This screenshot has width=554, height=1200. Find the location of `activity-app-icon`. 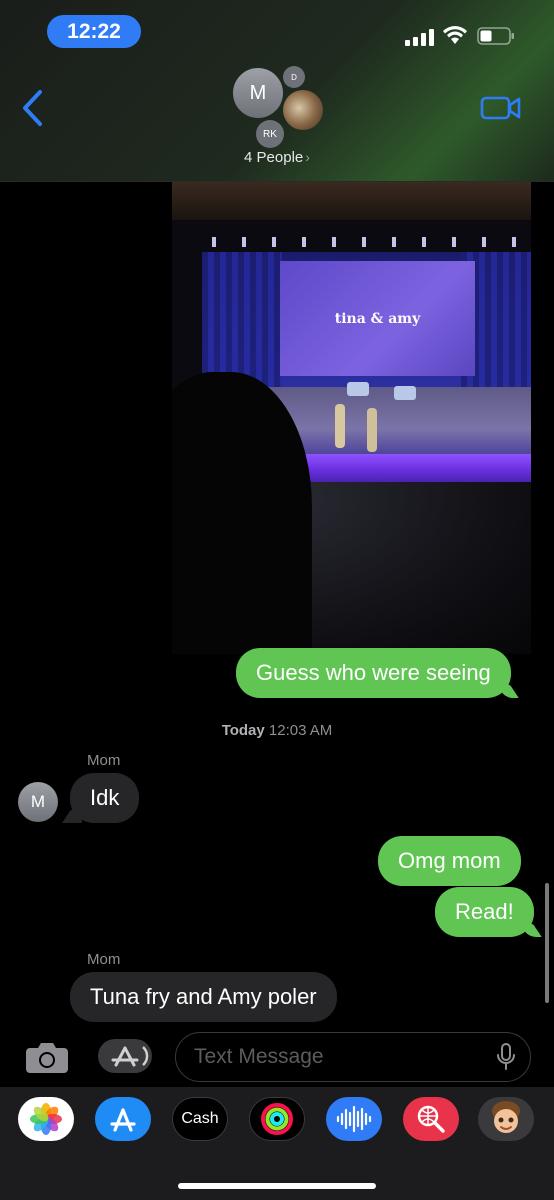

activity-app-icon is located at coordinates (277, 1119).